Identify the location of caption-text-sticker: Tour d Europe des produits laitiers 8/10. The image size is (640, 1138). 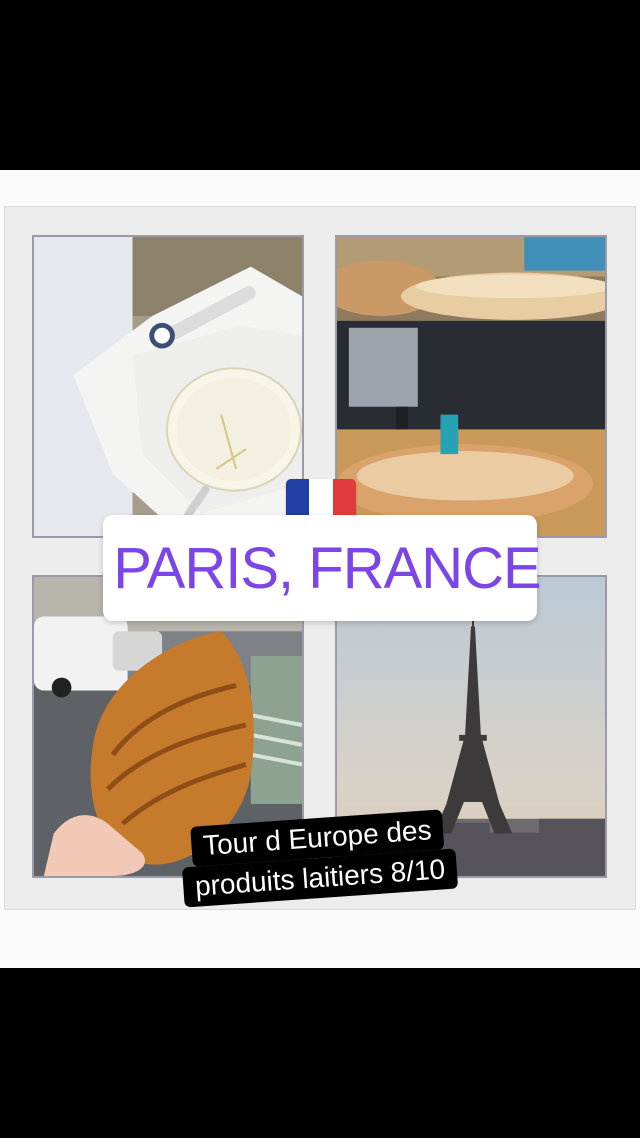
(320, 877).